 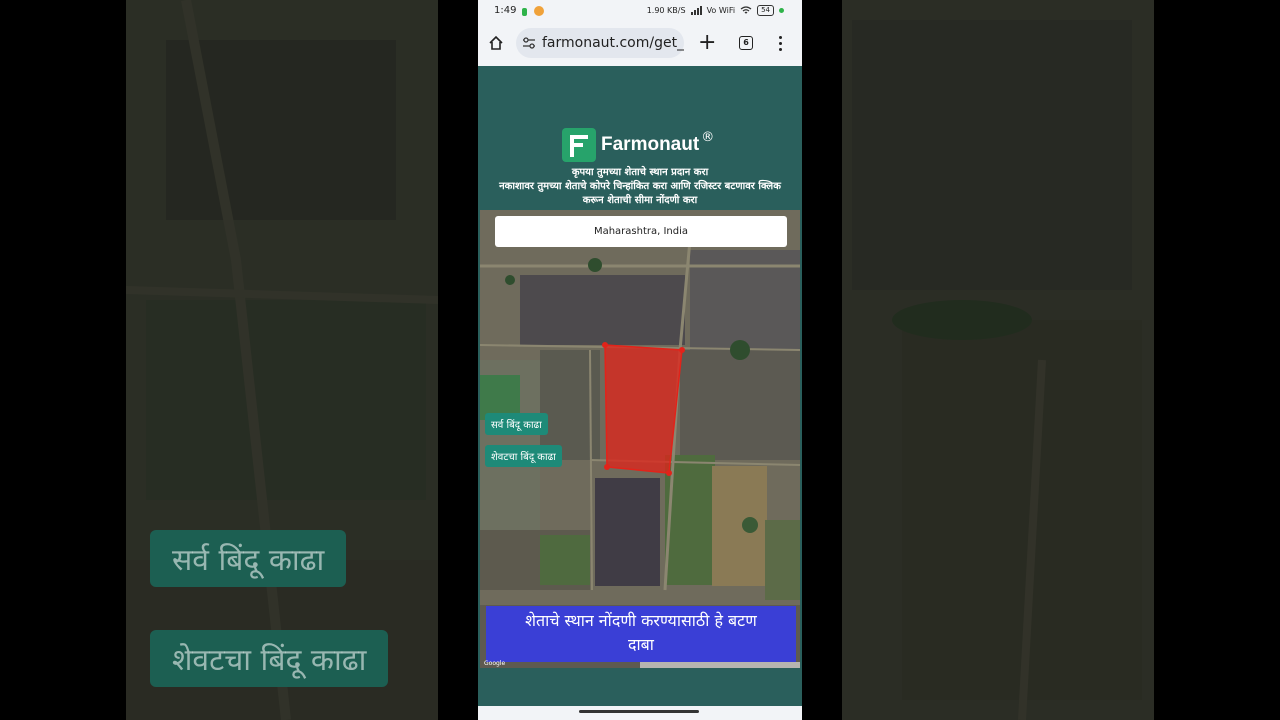 What do you see at coordinates (579, 145) in the screenshot?
I see `farmonaut-logo-icon` at bounding box center [579, 145].